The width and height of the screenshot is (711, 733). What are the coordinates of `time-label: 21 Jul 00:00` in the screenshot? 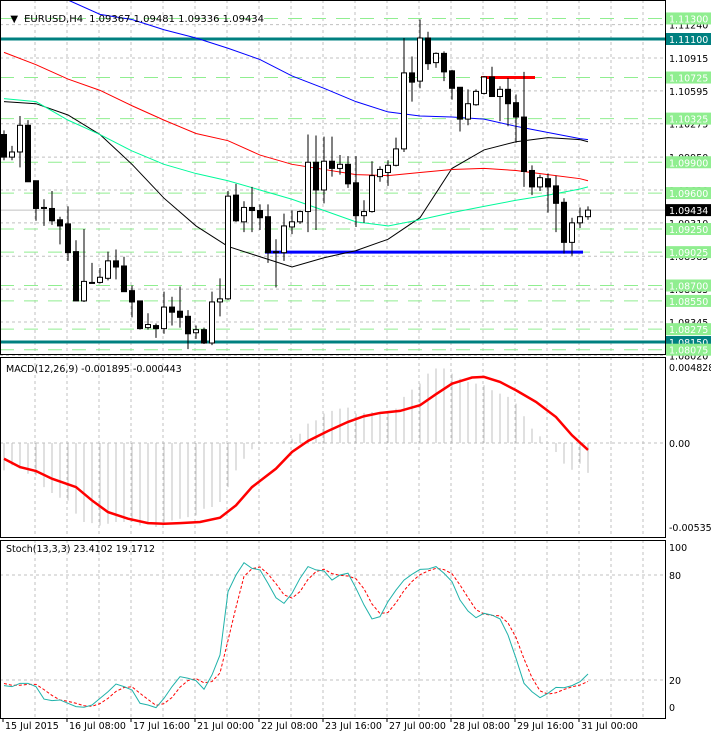 It's located at (225, 726).